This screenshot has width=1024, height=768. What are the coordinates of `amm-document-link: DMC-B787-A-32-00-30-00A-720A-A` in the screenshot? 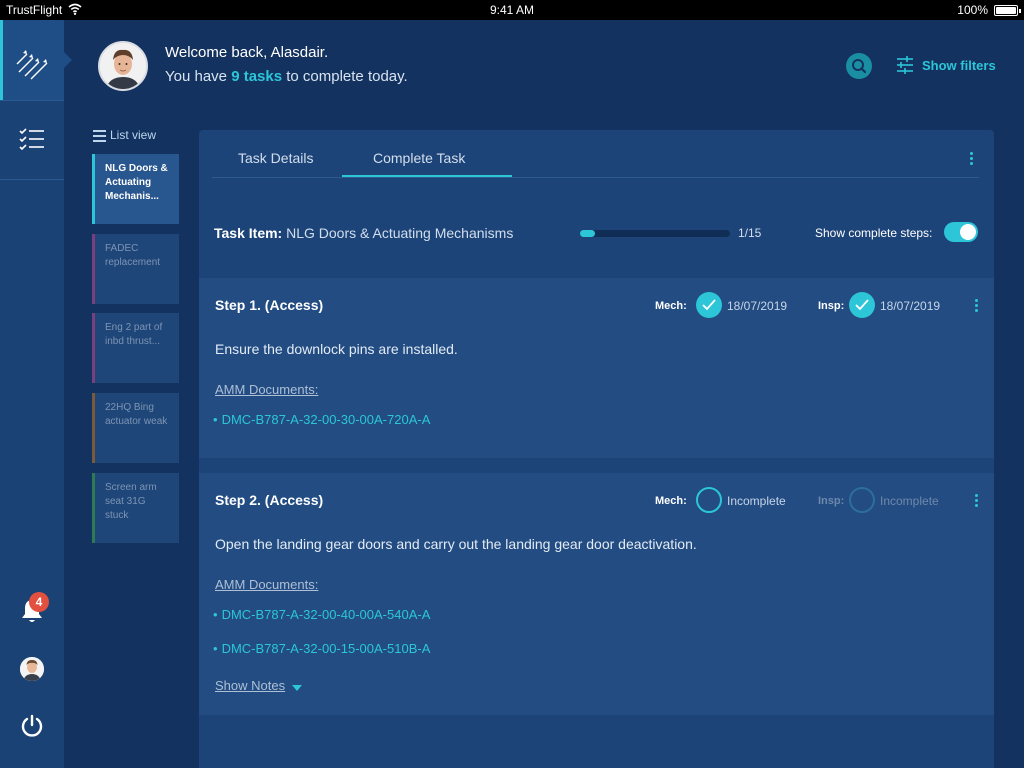 It's located at (322, 419).